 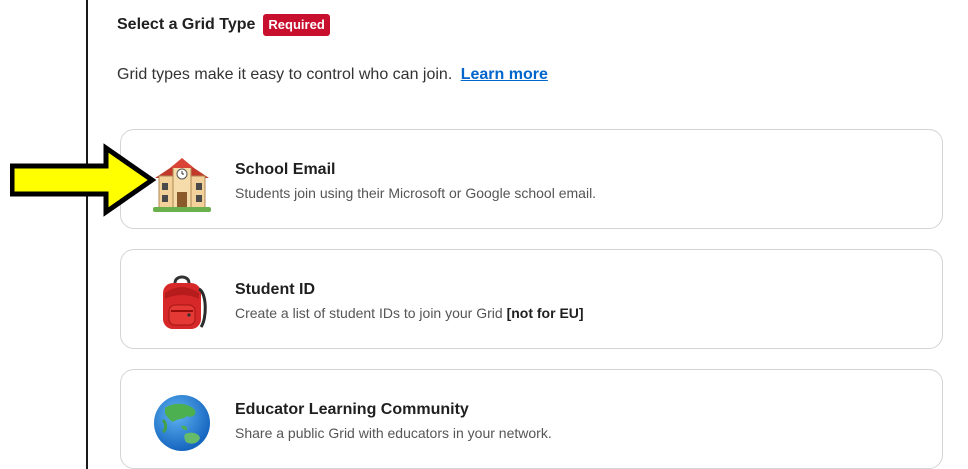 I want to click on backpack-icon, so click(x=185, y=302).